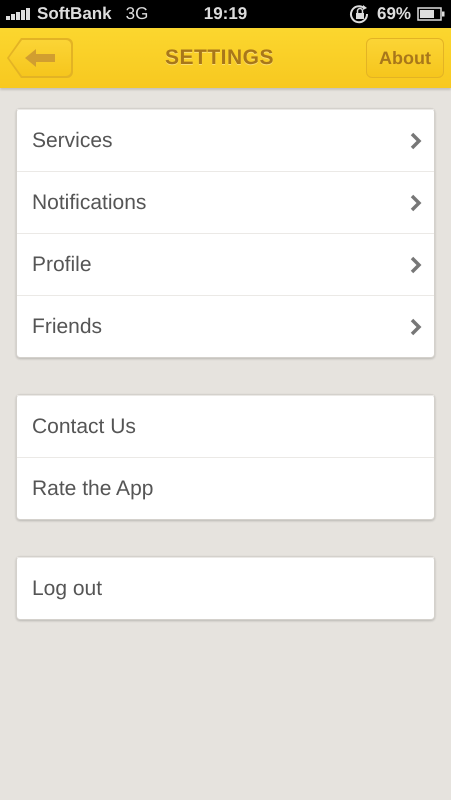 This screenshot has height=800, width=451. Describe the element at coordinates (431, 14) in the screenshot. I see `battery-icon` at that location.